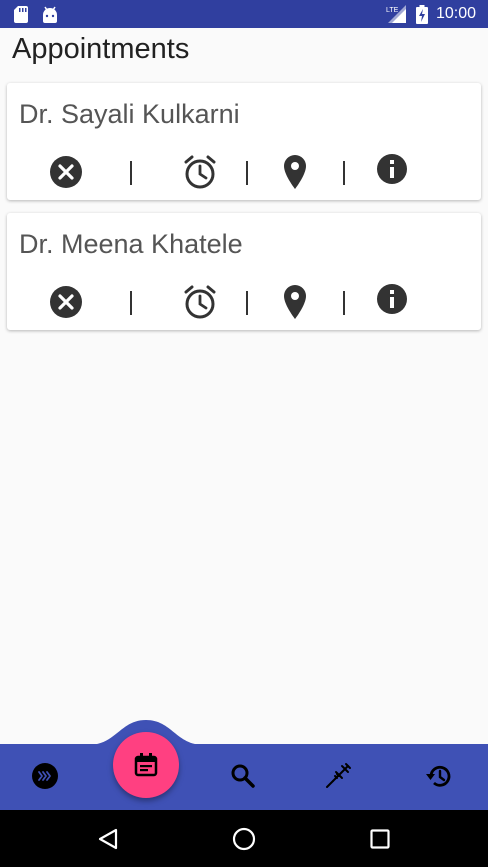  What do you see at coordinates (244, 271) in the screenshot?
I see `appointment-card: Dr. Meena Khatele` at bounding box center [244, 271].